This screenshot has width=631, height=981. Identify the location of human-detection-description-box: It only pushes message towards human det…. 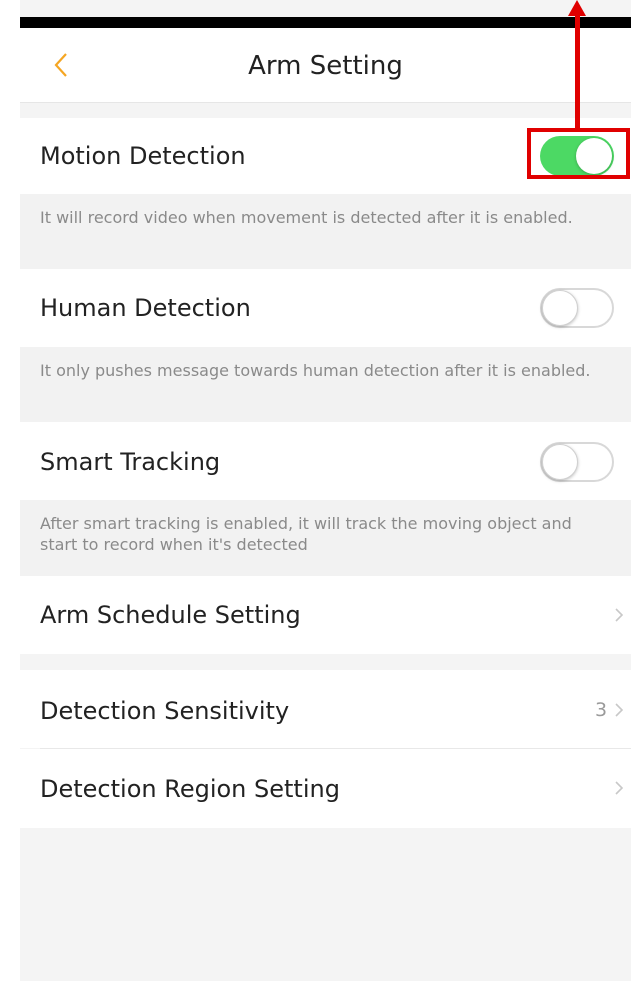
(325, 384).